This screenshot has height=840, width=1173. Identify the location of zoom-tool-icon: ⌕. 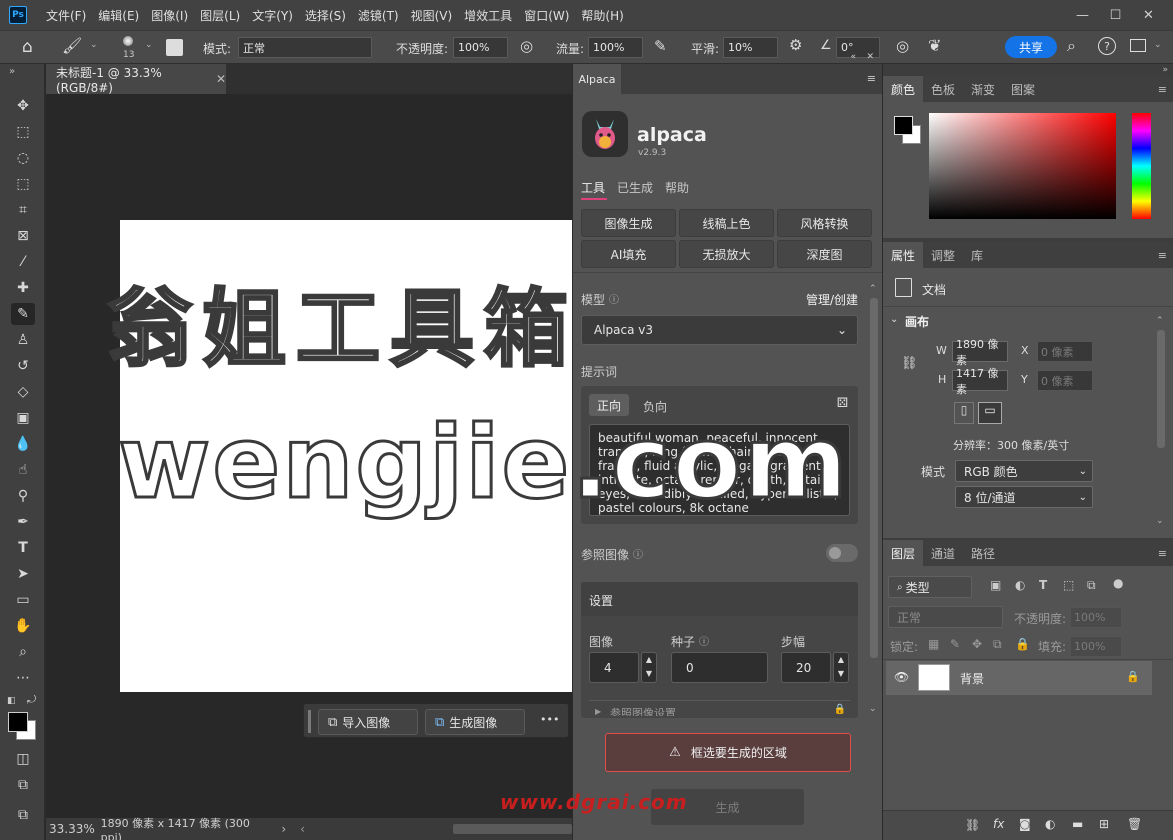
(23, 652).